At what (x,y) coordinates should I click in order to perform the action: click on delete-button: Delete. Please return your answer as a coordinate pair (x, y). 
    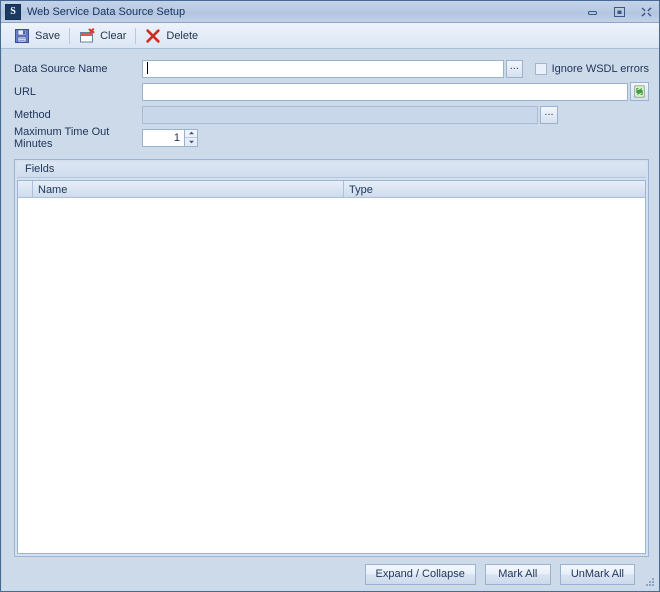
    Looking at the image, I should click on (171, 36).